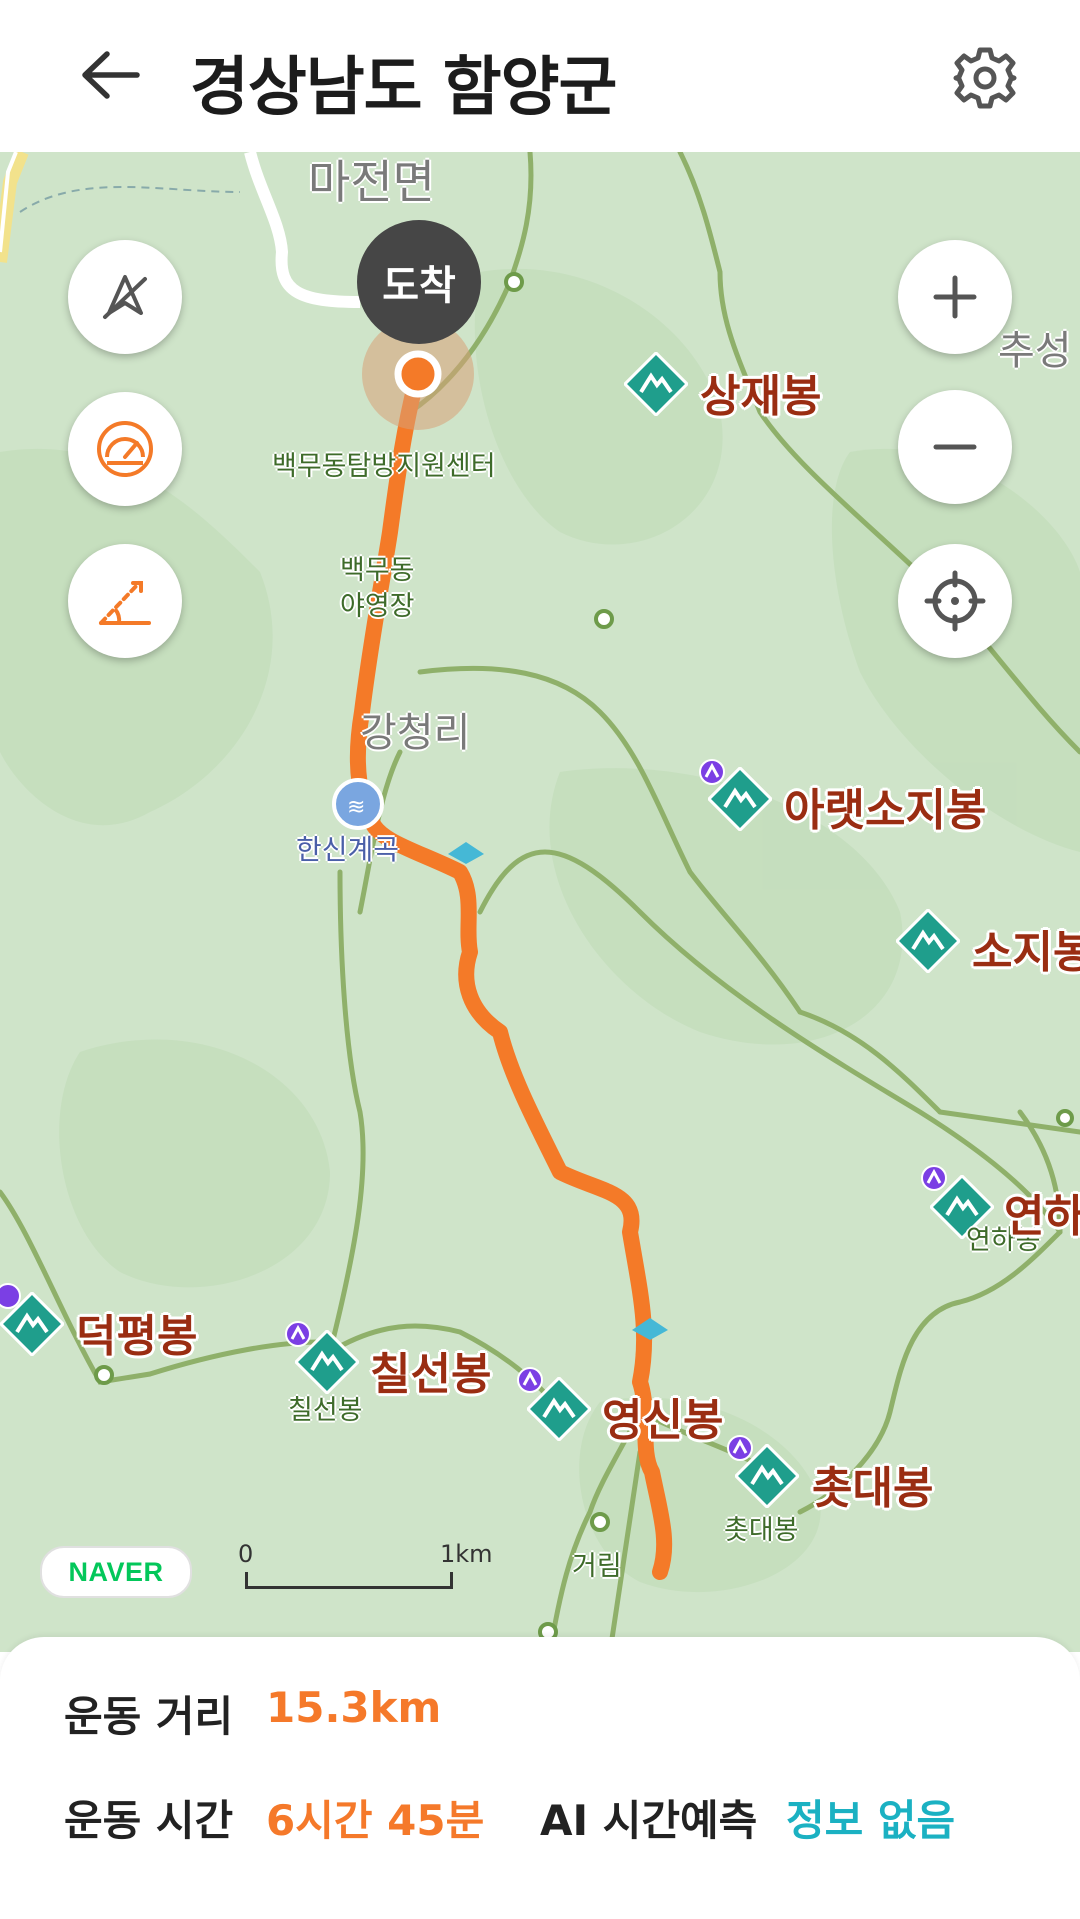  What do you see at coordinates (761, 1530) in the screenshot?
I see `place-label: 촛대봉` at bounding box center [761, 1530].